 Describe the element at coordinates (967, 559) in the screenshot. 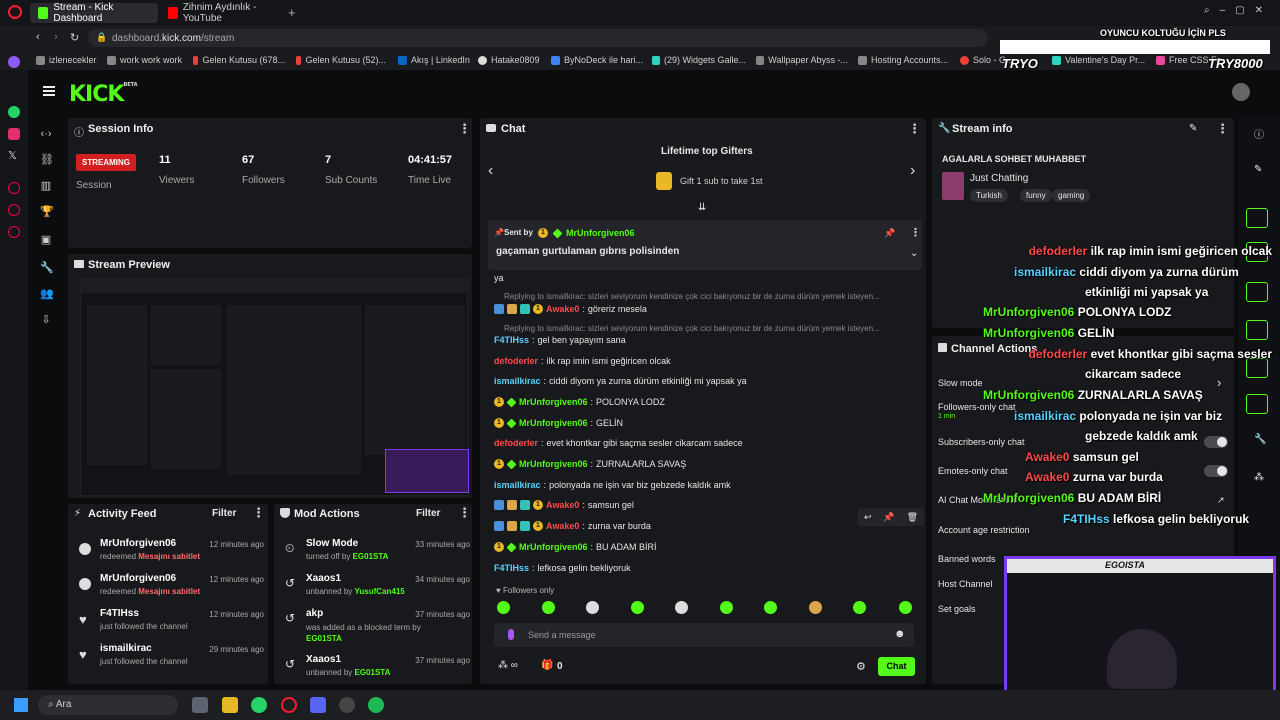

I see `banned-words-item: Banned words` at that location.